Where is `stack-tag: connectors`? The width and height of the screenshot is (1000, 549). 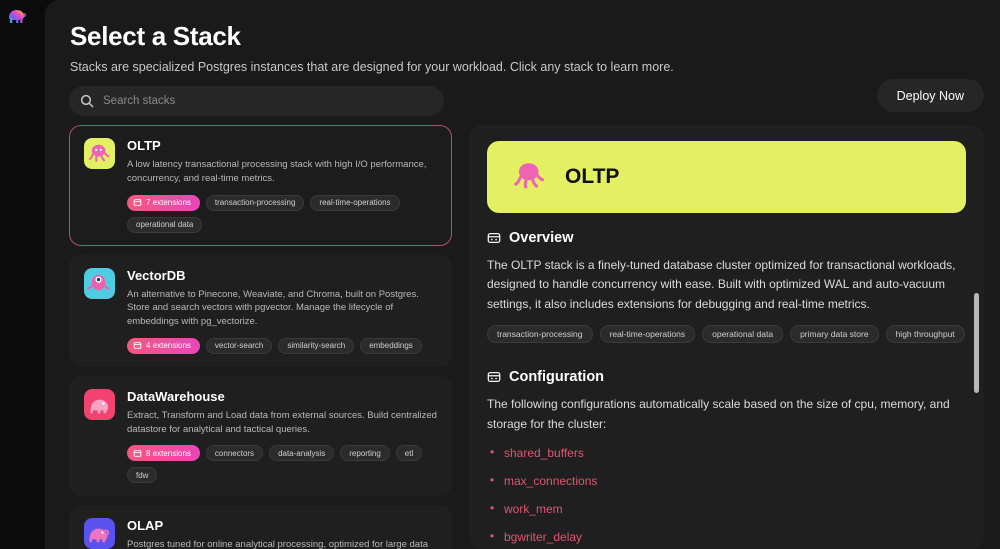 stack-tag: connectors is located at coordinates (234, 453).